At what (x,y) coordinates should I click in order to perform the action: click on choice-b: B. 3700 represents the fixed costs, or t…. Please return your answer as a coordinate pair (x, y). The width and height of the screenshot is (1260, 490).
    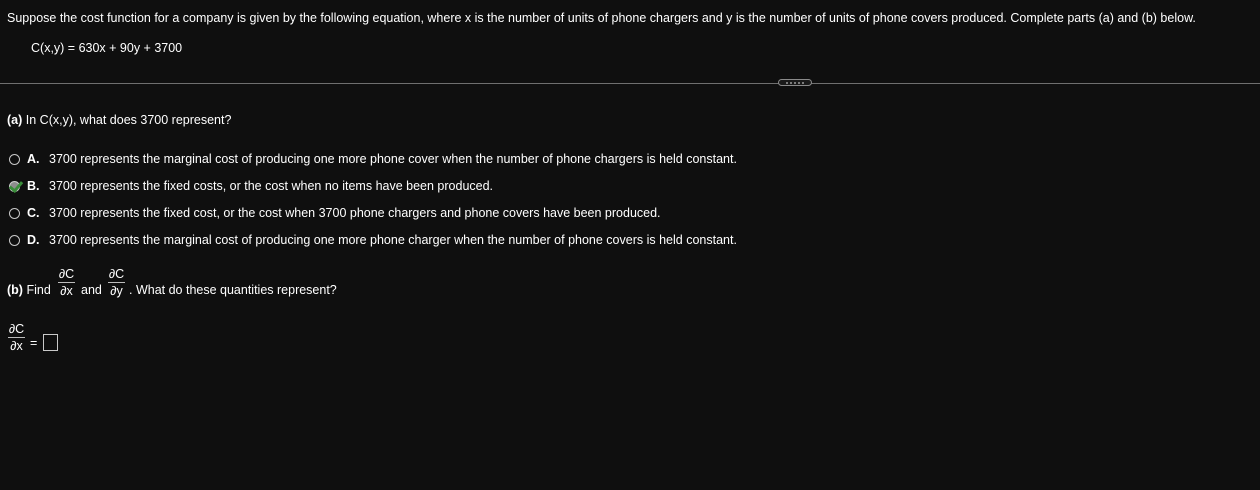
    Looking at the image, I should click on (251, 185).